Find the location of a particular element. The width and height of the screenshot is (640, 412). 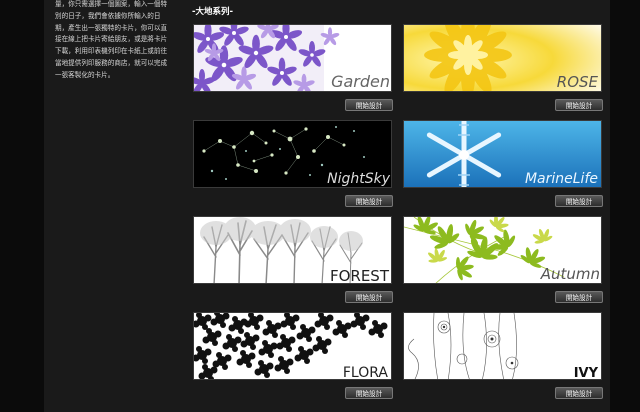

card-garden: Garden is located at coordinates (292, 58).